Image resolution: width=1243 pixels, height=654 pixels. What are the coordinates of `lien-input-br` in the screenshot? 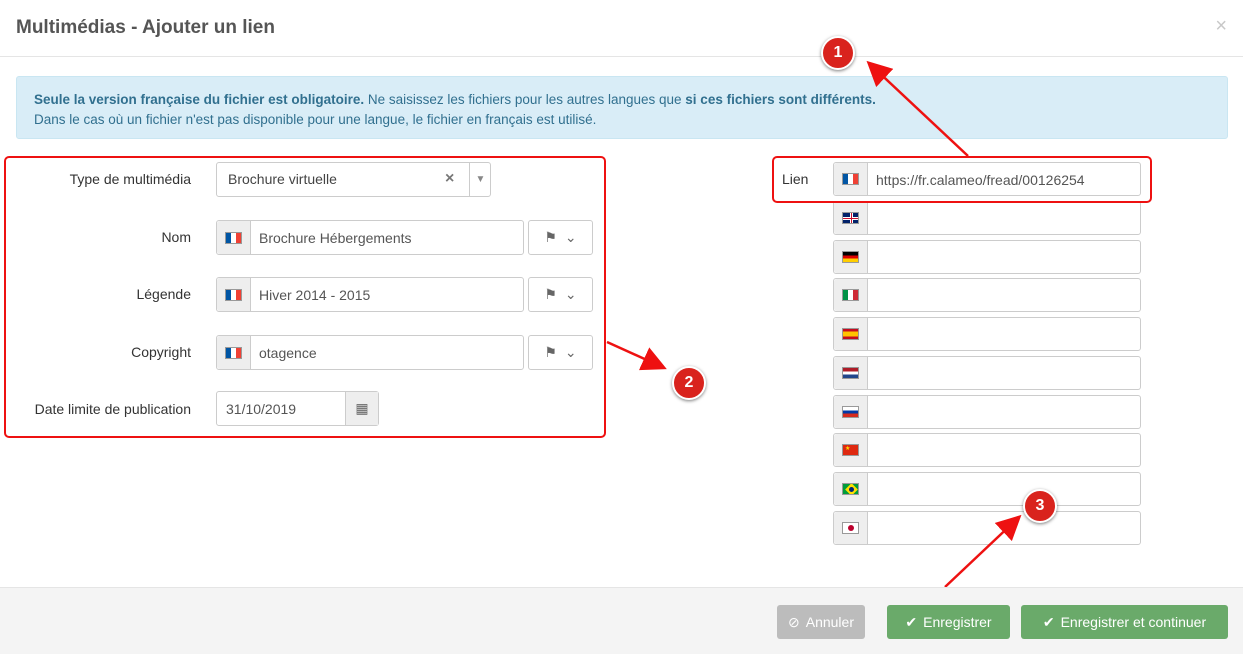 It's located at (987, 489).